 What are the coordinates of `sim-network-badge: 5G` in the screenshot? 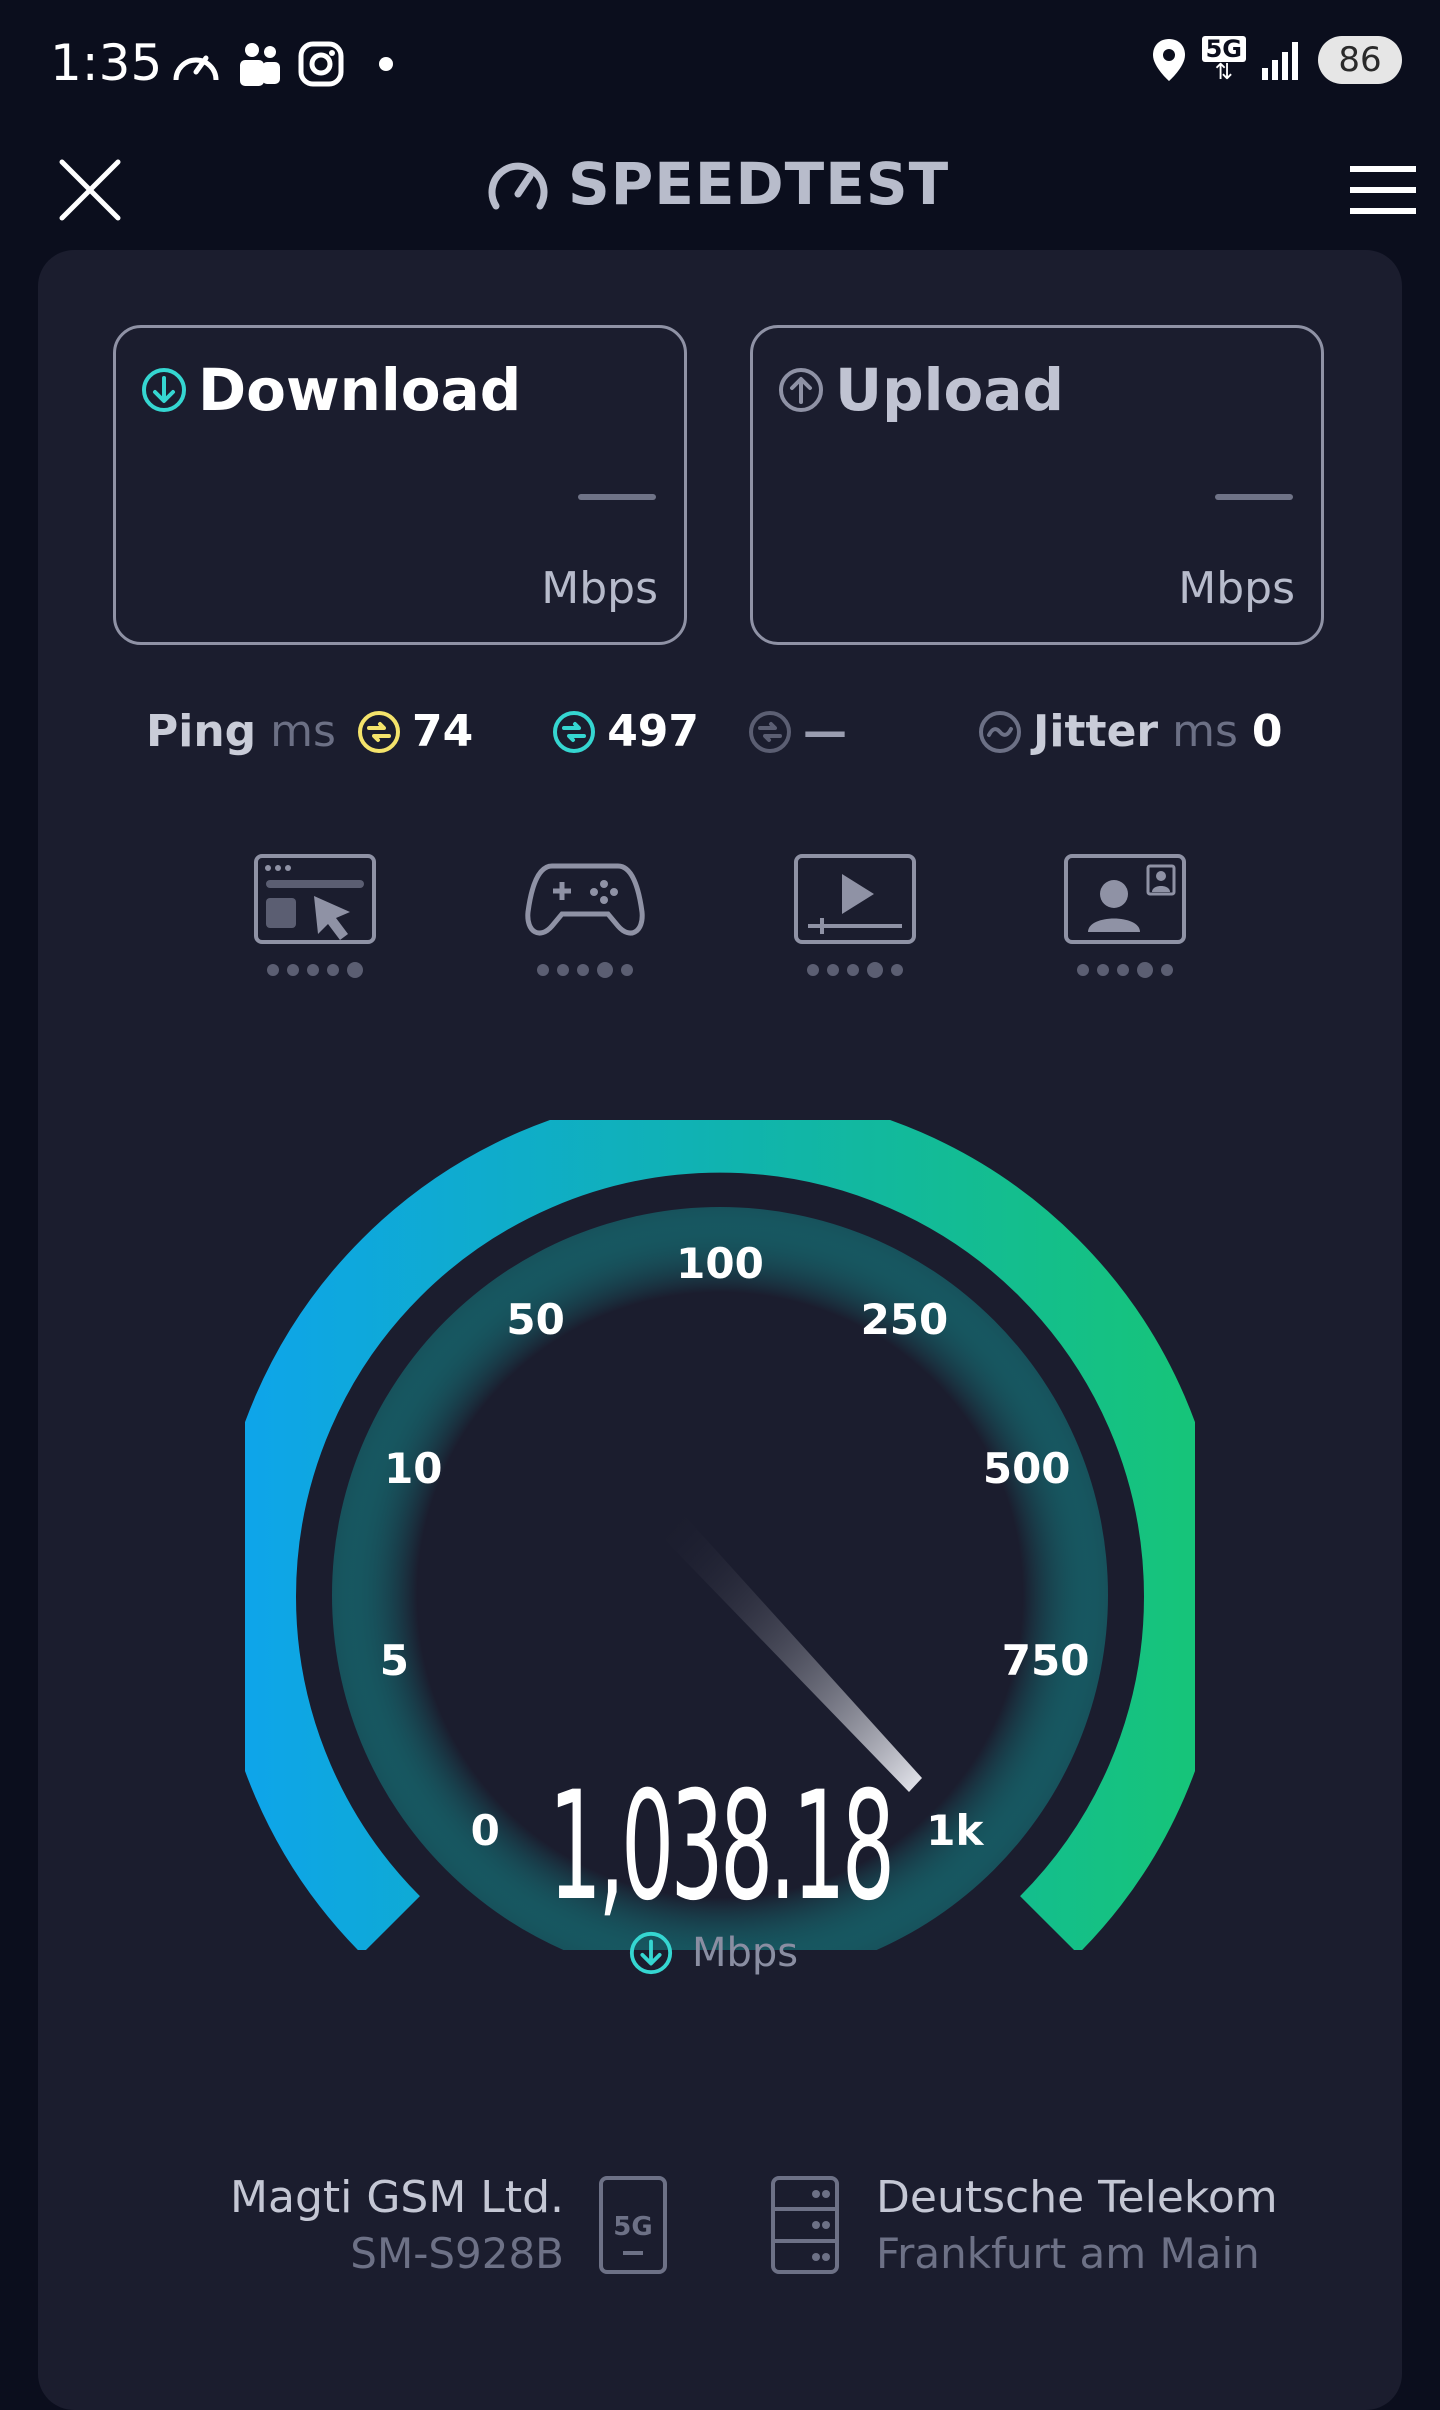 It's located at (632, 2227).